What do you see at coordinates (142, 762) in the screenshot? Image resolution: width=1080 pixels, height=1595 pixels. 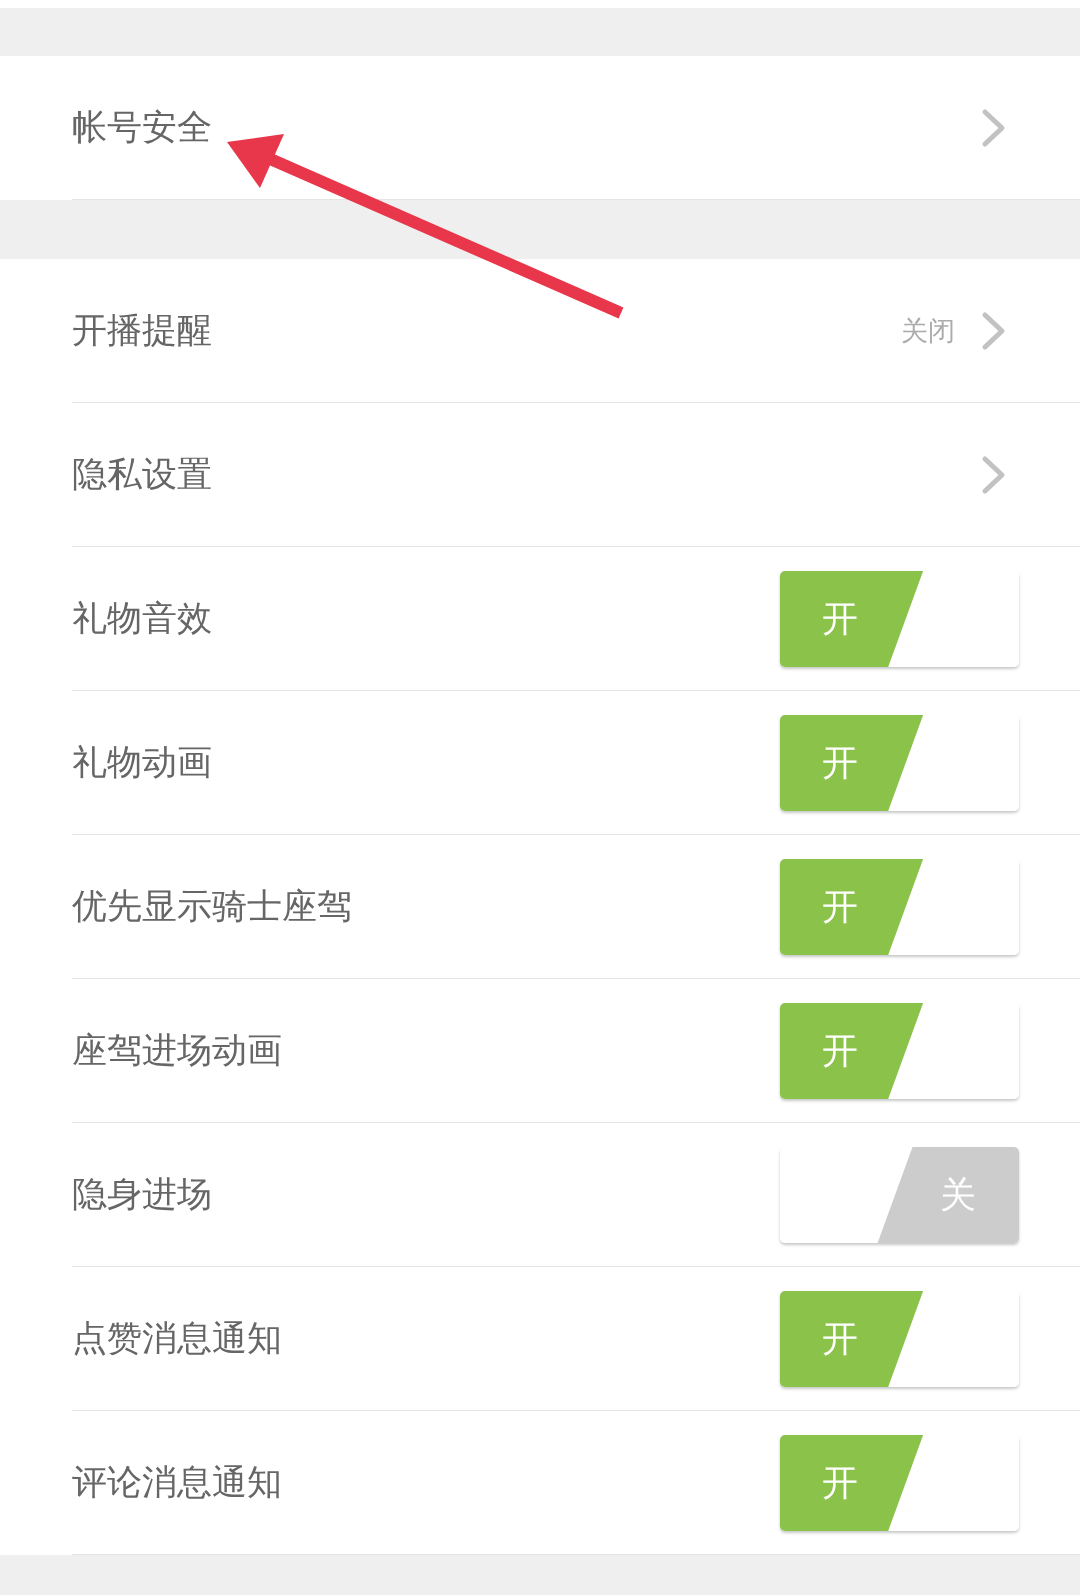 I see `setting-label: 礼物动画` at bounding box center [142, 762].